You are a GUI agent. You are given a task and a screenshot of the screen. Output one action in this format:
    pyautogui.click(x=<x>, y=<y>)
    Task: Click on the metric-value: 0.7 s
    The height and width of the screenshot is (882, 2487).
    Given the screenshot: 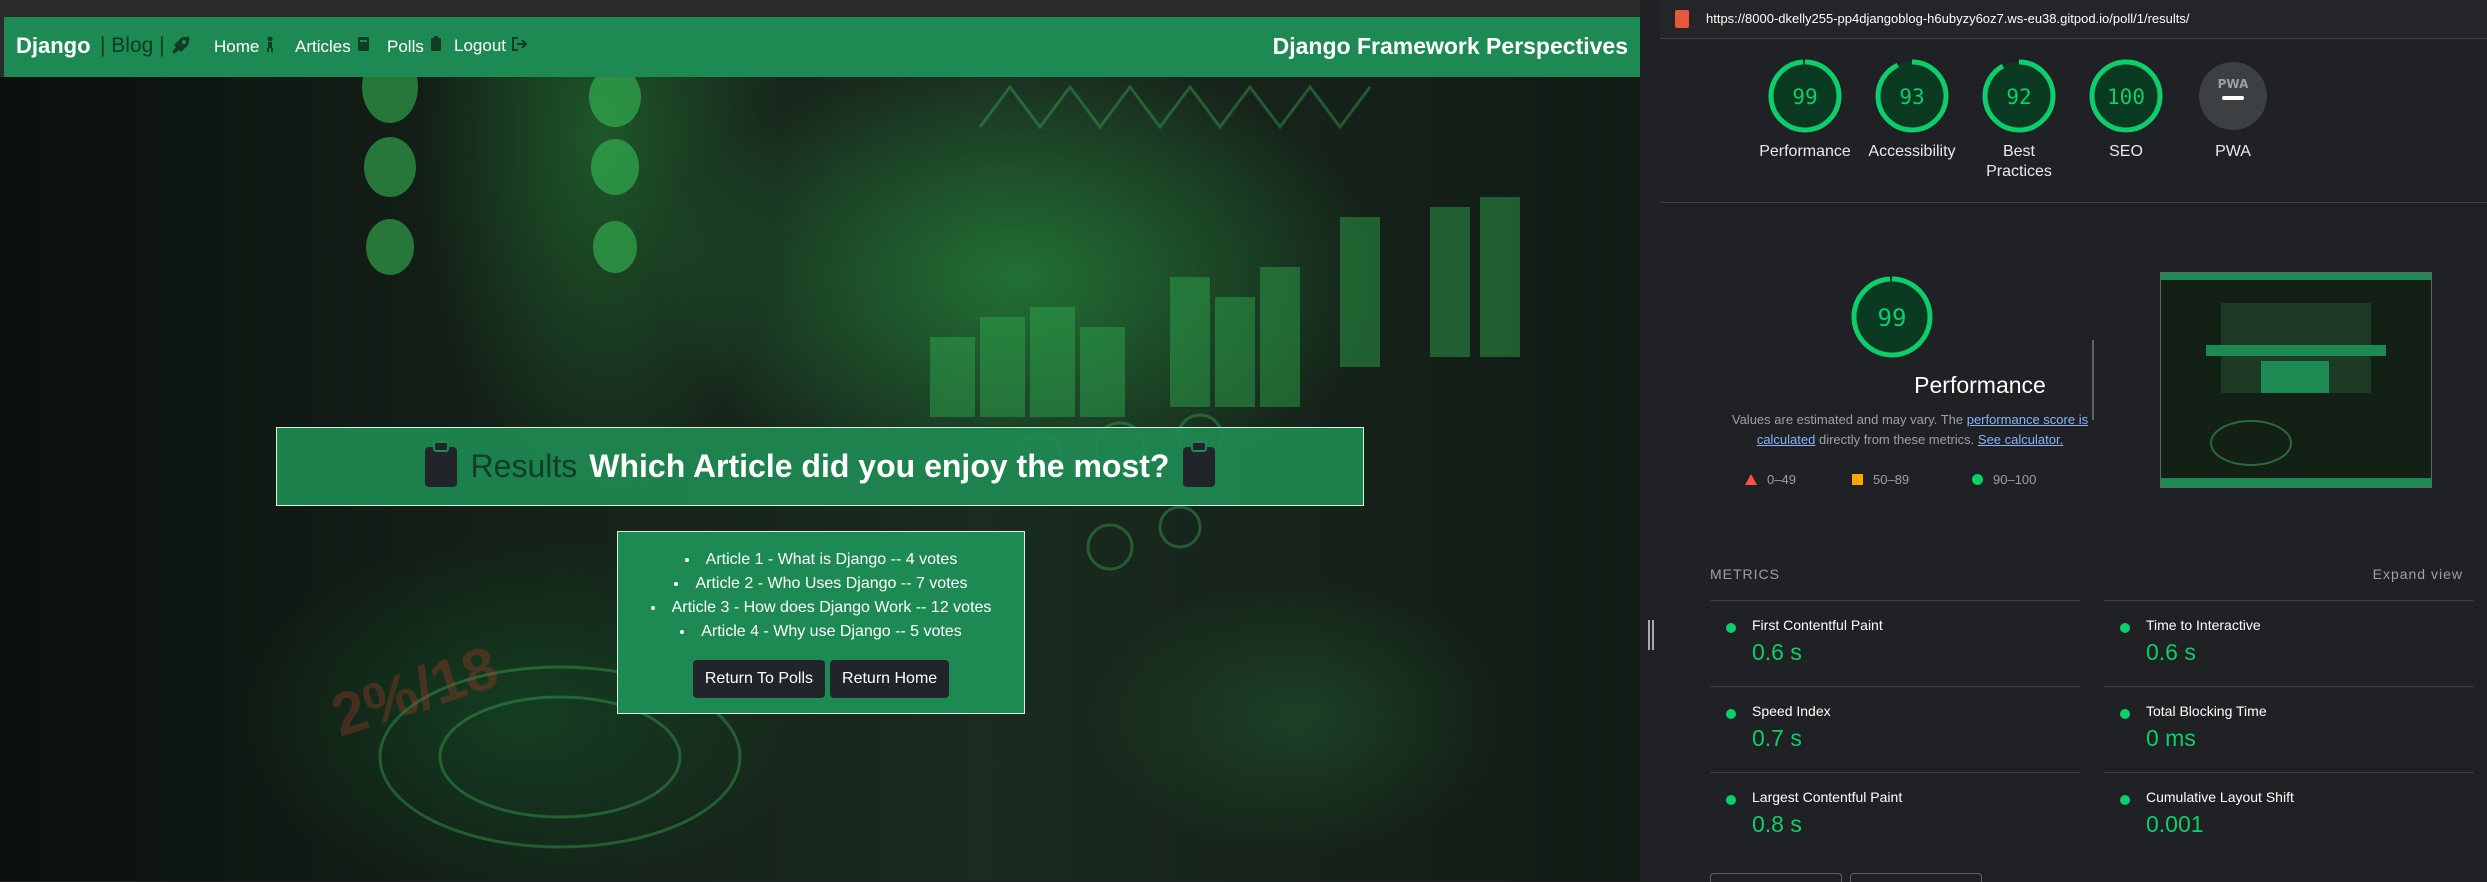 What is the action you would take?
    pyautogui.click(x=1777, y=738)
    